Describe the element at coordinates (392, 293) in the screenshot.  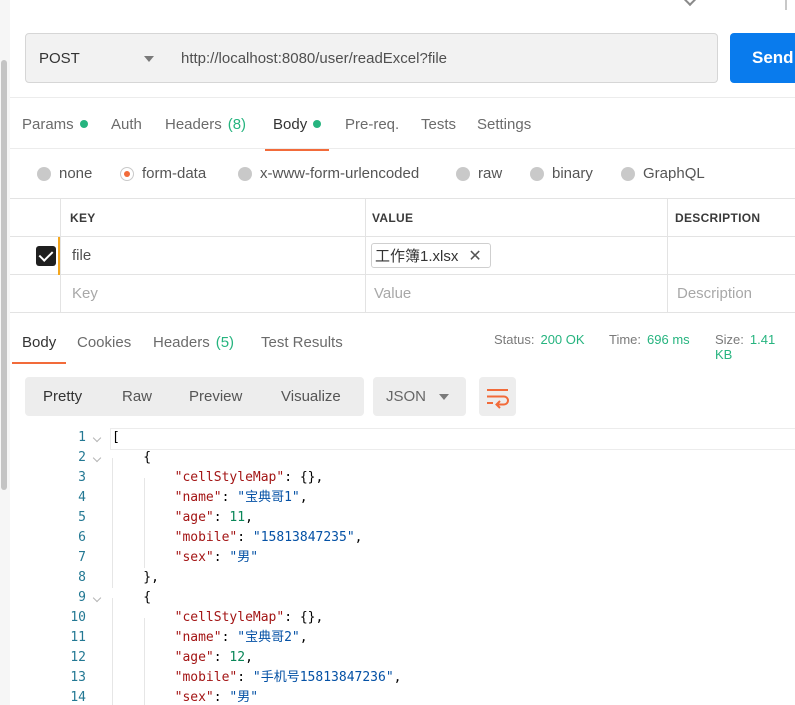
I see `value-input-placeholder: Value` at that location.